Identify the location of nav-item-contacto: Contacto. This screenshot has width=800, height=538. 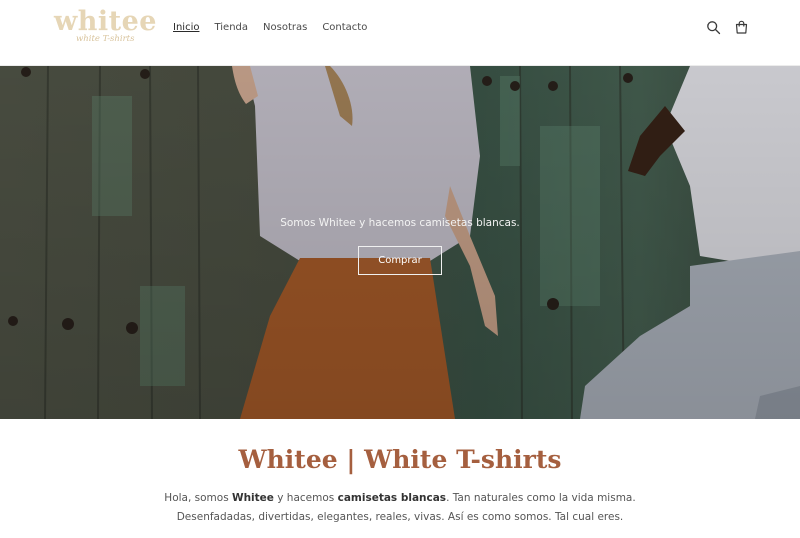
(344, 28).